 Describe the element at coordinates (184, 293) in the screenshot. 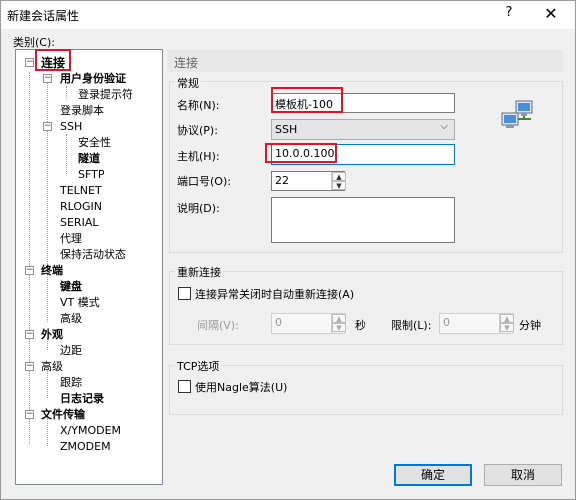

I see `reconnect-checkbox` at that location.